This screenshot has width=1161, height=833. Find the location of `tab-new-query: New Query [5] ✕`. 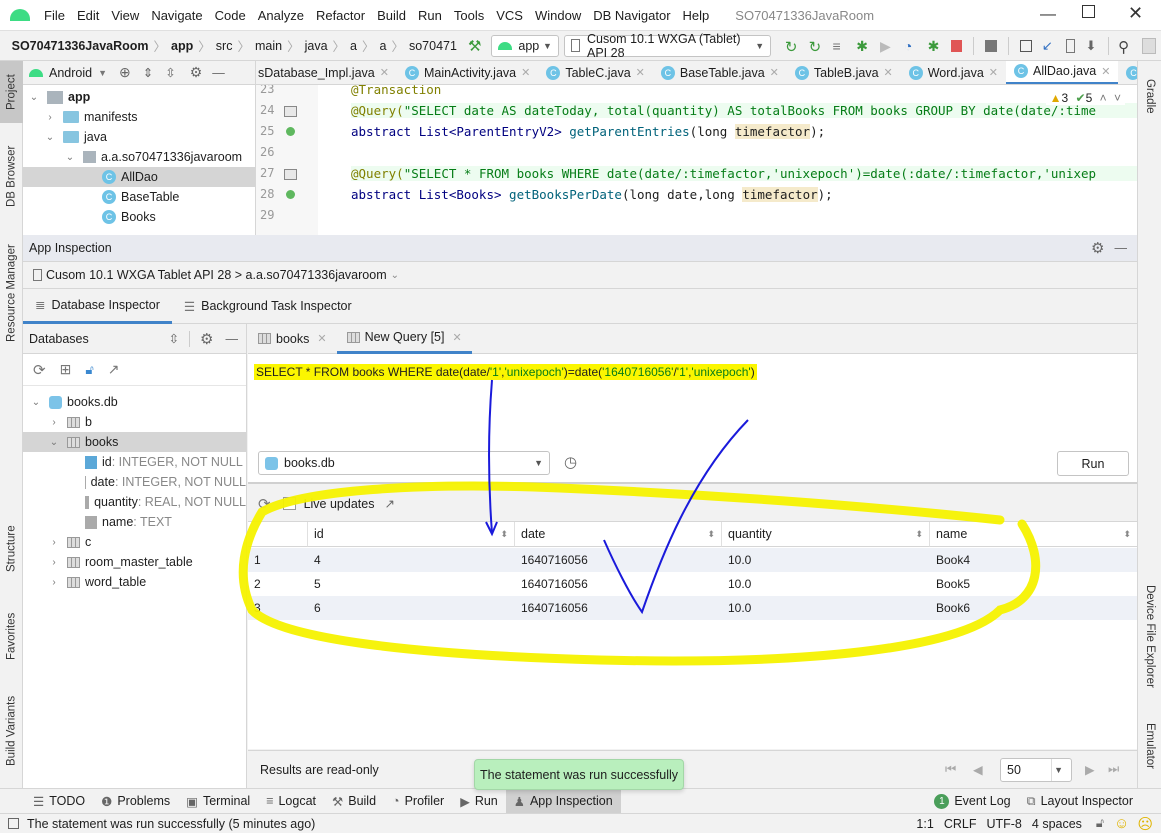

tab-new-query: New Query [5] ✕ is located at coordinates (404, 339).